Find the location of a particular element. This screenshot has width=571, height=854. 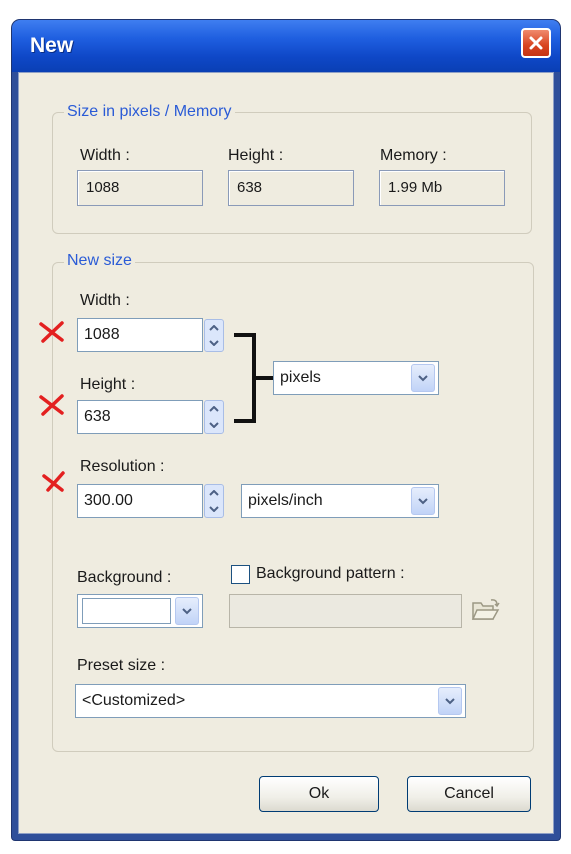

width-input: 1088 is located at coordinates (140, 335).